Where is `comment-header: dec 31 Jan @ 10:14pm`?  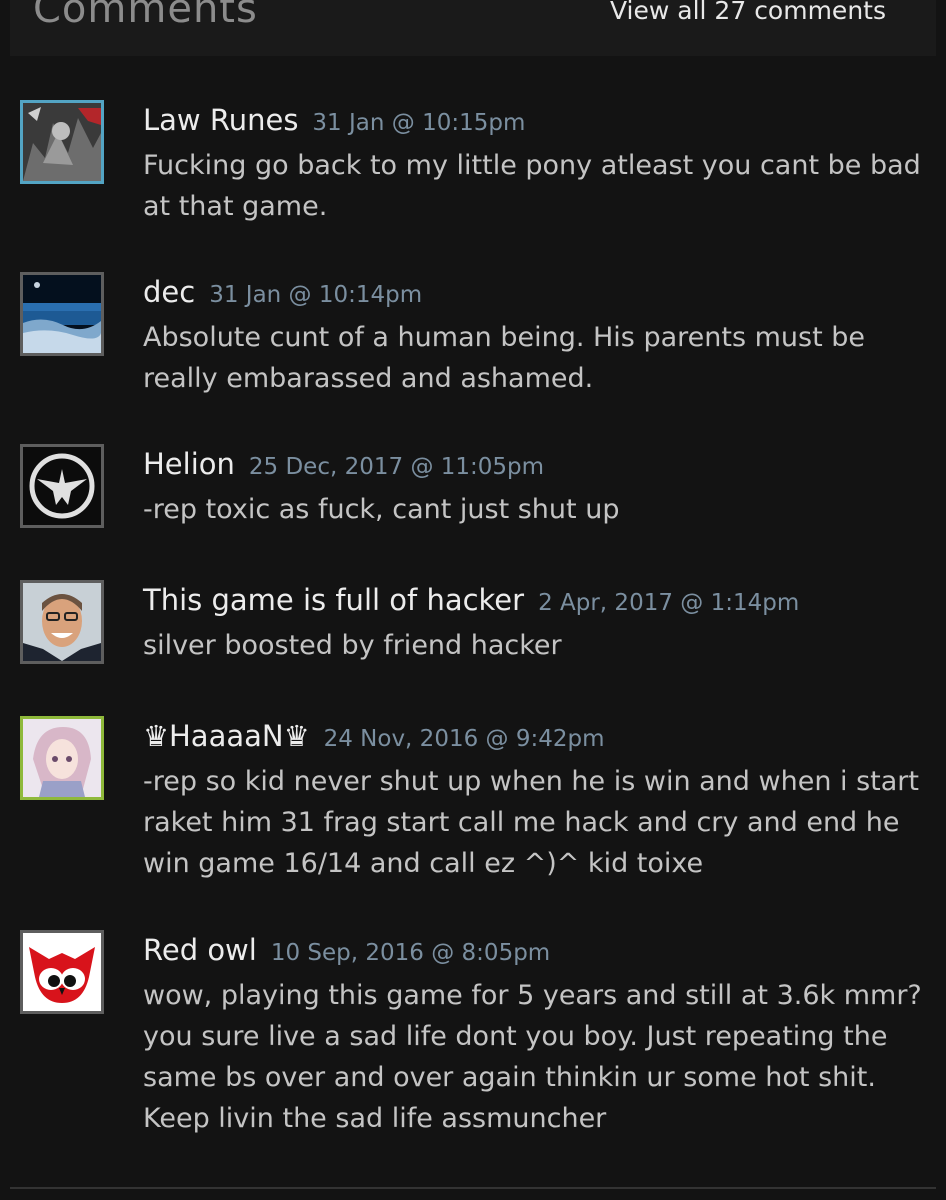 comment-header: dec 31 Jan @ 10:14pm is located at coordinates (282, 292).